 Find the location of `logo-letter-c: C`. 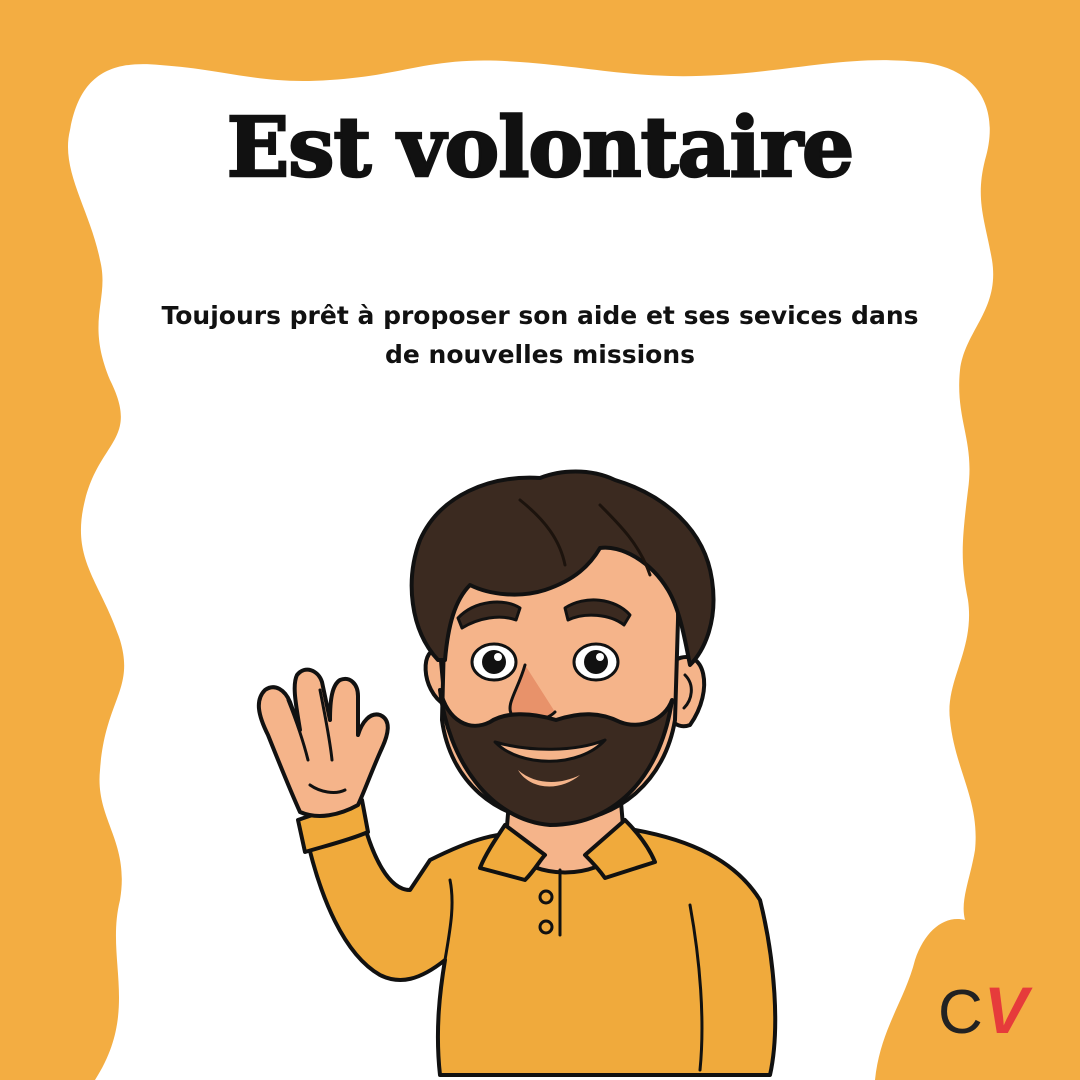

logo-letter-c: C is located at coordinates (960, 1011).